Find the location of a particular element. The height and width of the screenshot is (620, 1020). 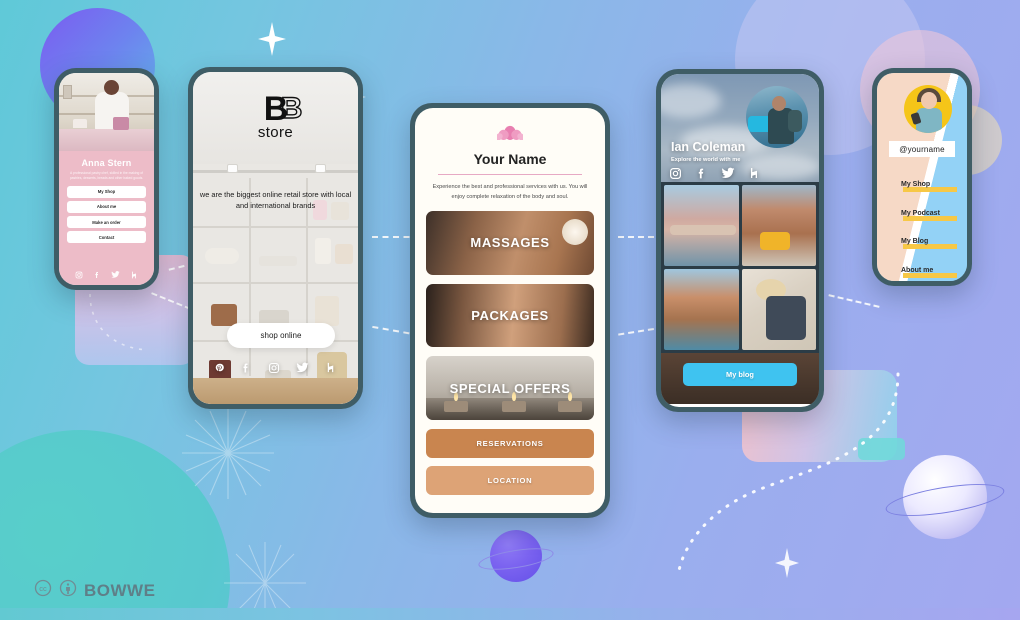

cc-by-icon is located at coordinates (68, 590).